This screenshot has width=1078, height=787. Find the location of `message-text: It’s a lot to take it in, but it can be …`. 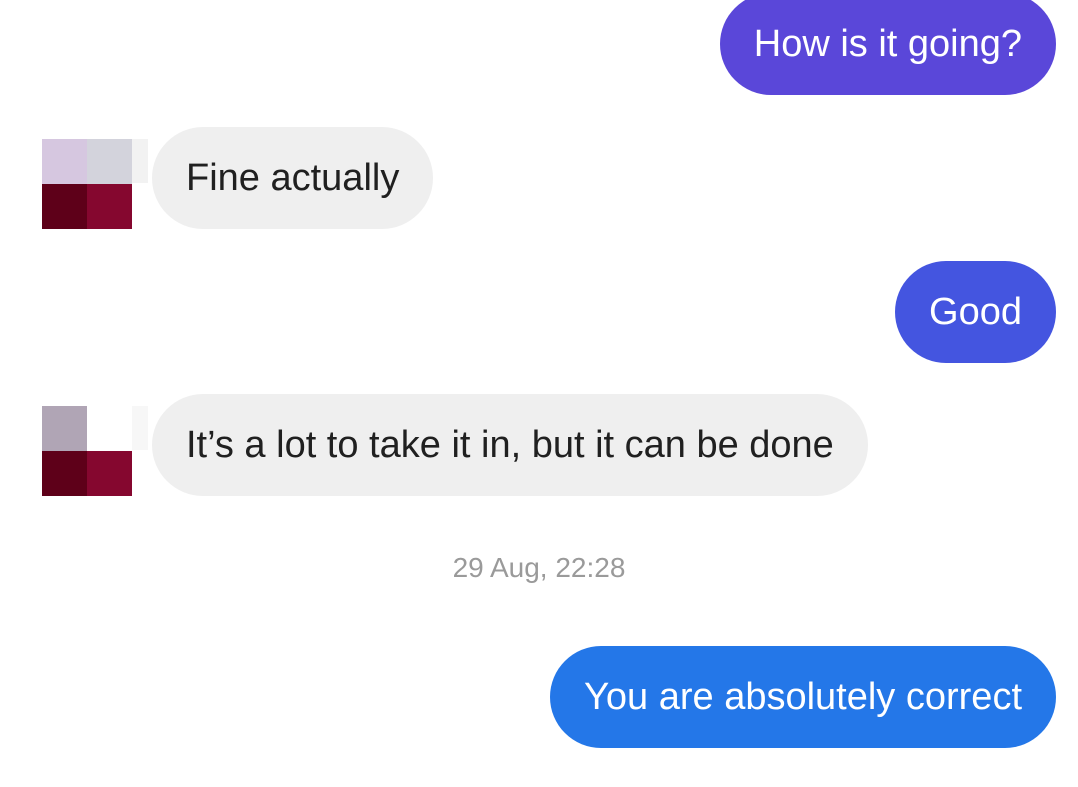

message-text: It’s a lot to take it in, but it can be … is located at coordinates (510, 444).